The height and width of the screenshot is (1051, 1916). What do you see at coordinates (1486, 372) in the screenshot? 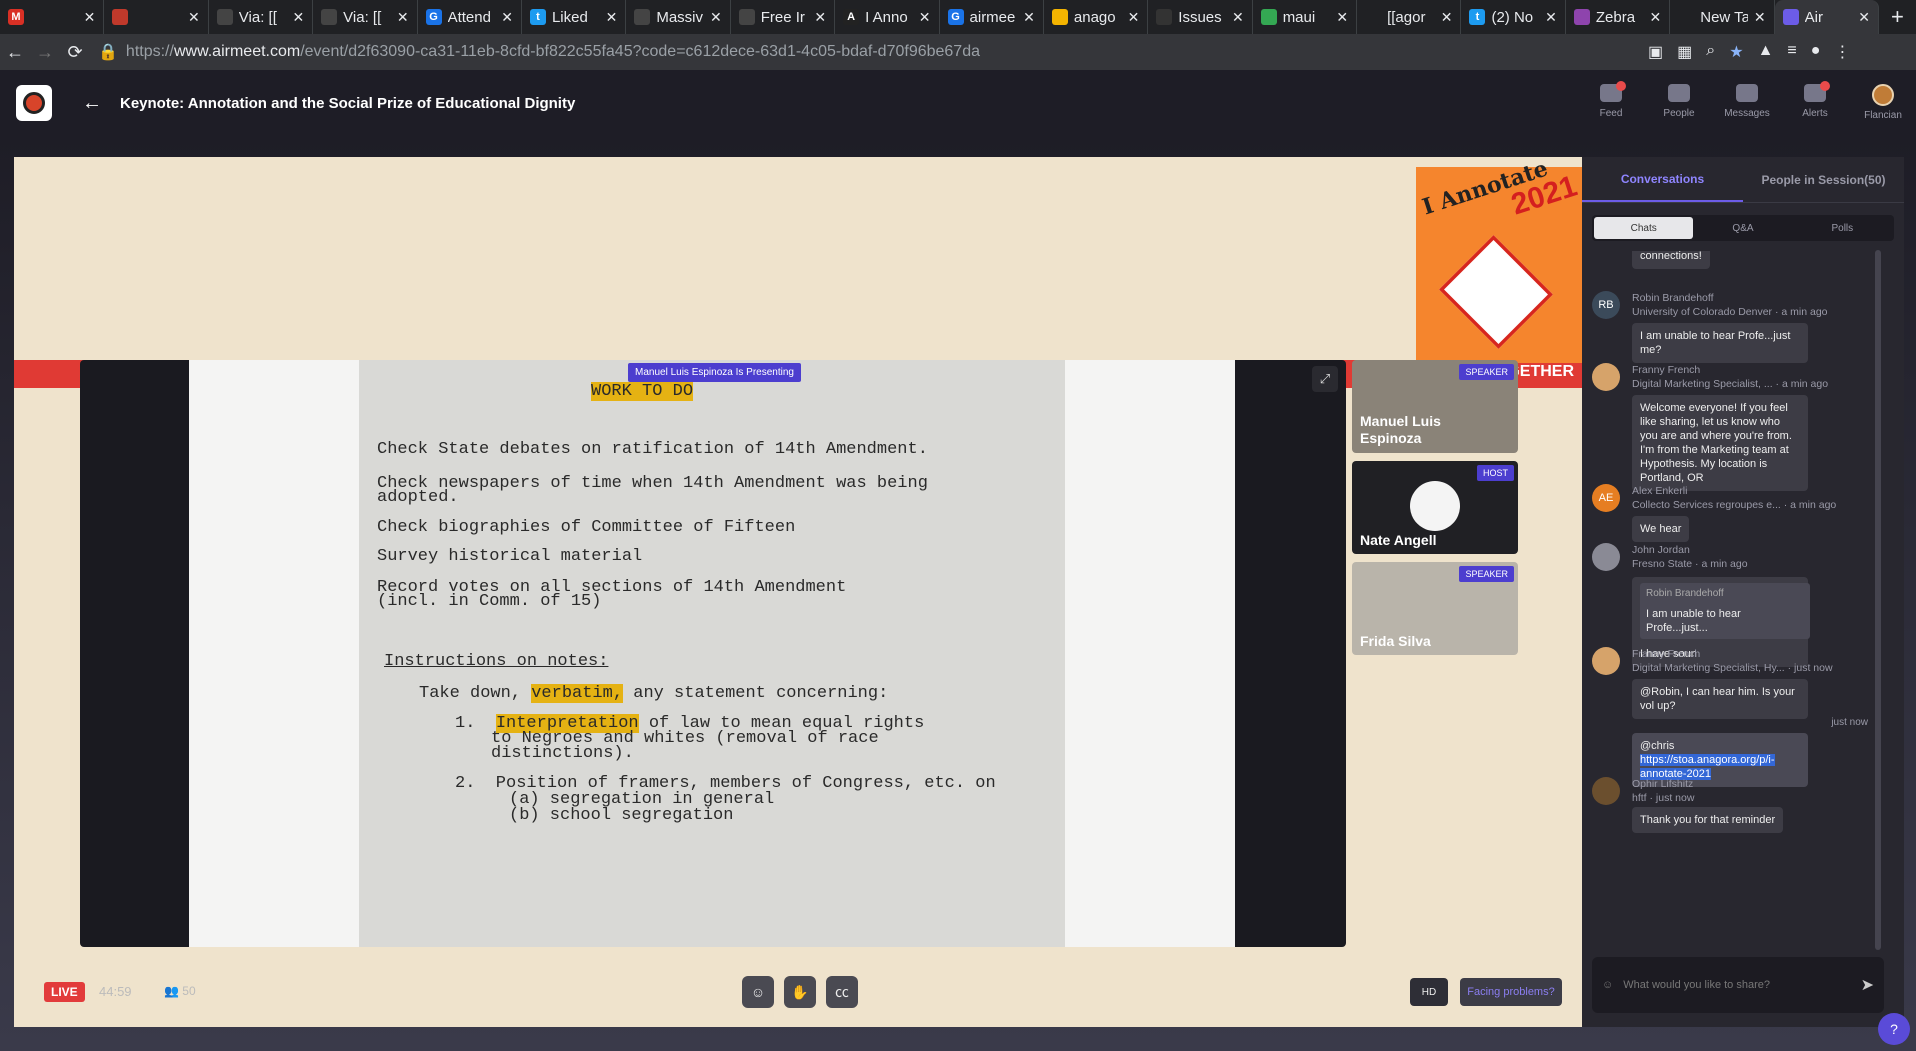
I see `role-badge: SPEAKER` at bounding box center [1486, 372].